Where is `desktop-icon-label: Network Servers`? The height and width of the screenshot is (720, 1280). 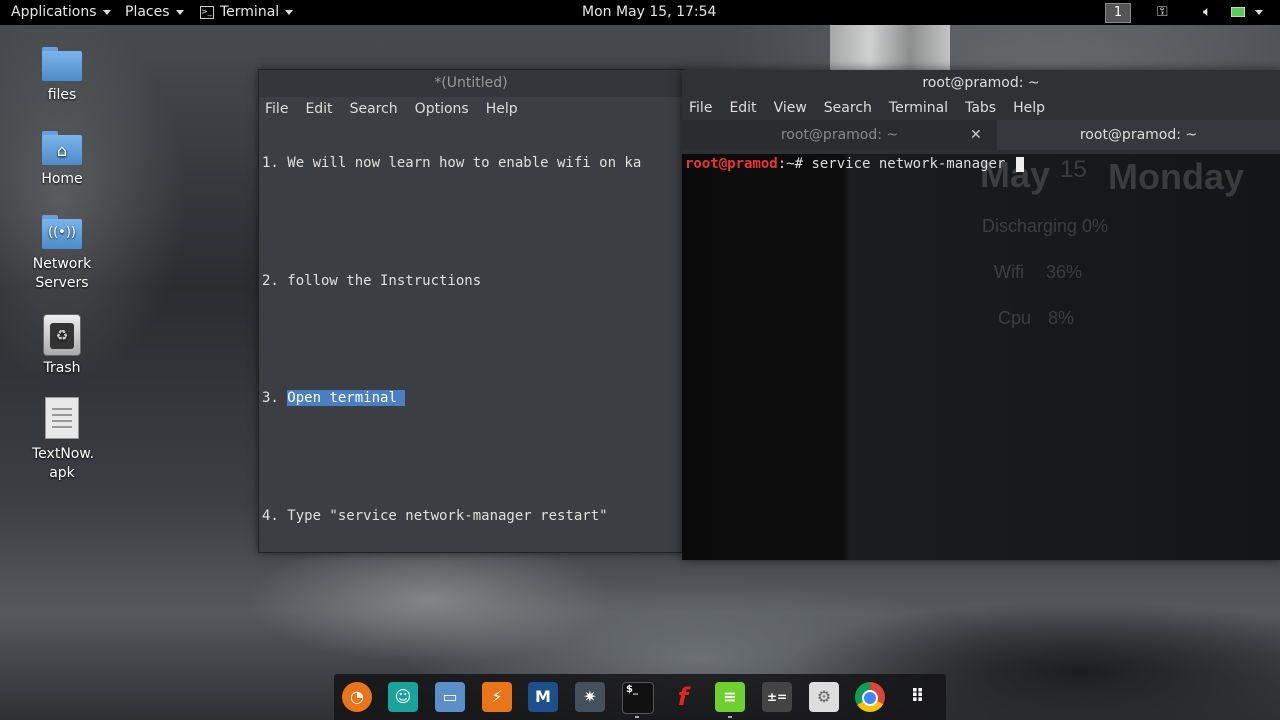 desktop-icon-label: Network Servers is located at coordinates (62, 273).